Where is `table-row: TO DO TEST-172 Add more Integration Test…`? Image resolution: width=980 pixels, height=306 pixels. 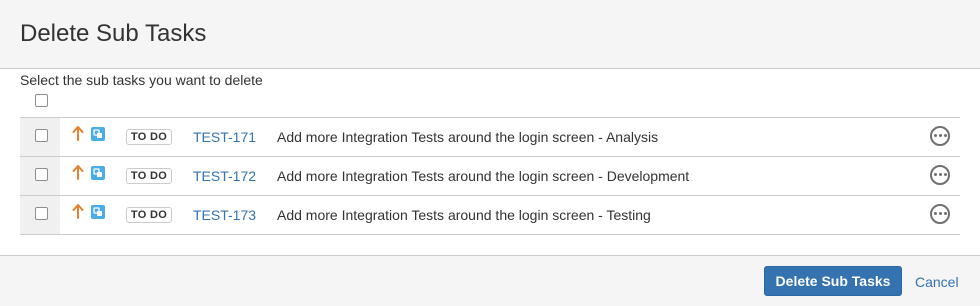 table-row: TO DO TEST-172 Add more Integration Test… is located at coordinates (490, 176).